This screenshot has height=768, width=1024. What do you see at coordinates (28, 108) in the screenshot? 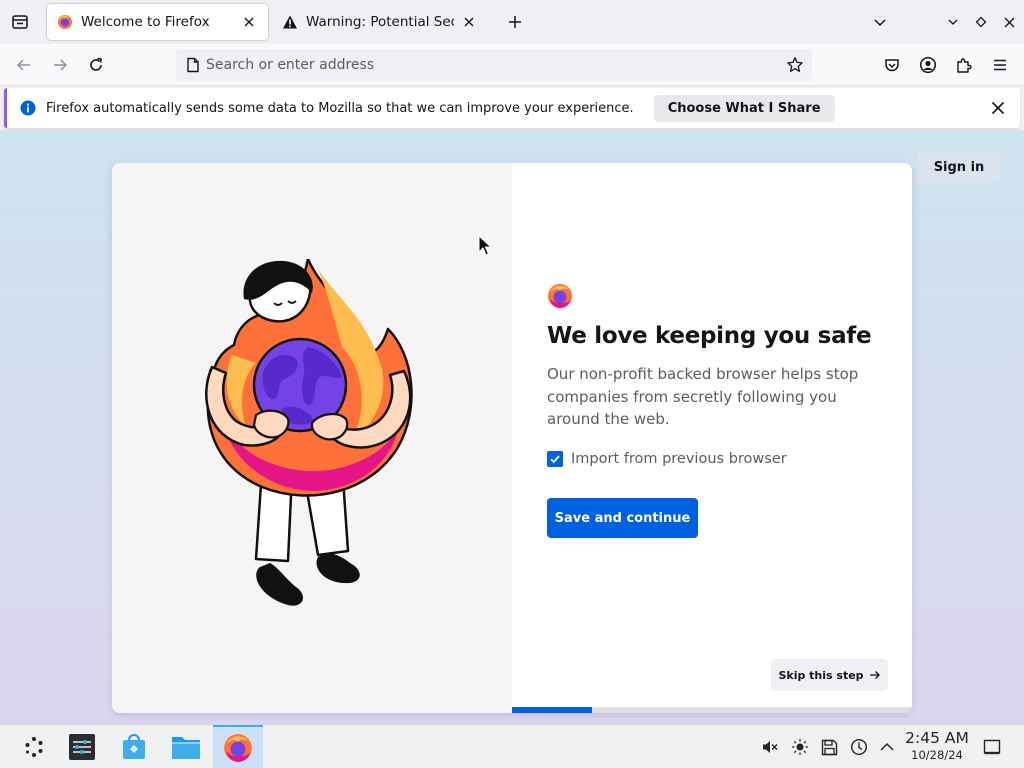
I see `info-icon` at bounding box center [28, 108].